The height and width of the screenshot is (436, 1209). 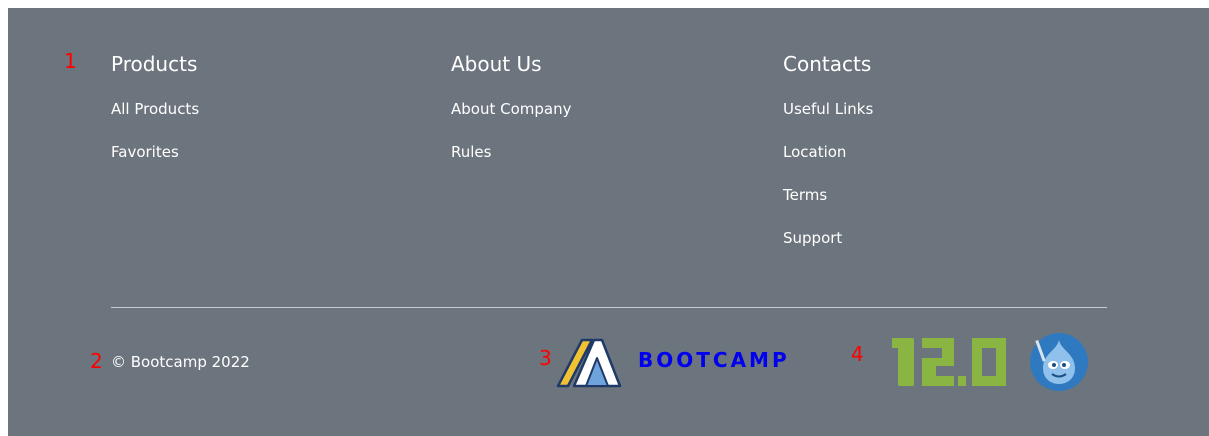 I want to click on drupal-logo-icon, so click(x=1059, y=362).